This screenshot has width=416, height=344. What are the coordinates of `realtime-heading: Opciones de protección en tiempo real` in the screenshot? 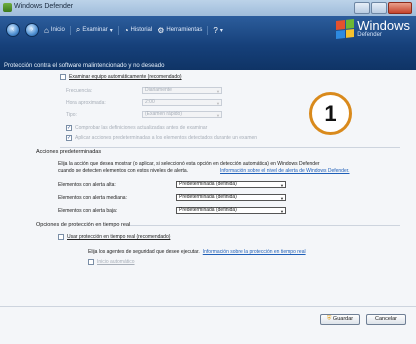 It's located at (83, 225).